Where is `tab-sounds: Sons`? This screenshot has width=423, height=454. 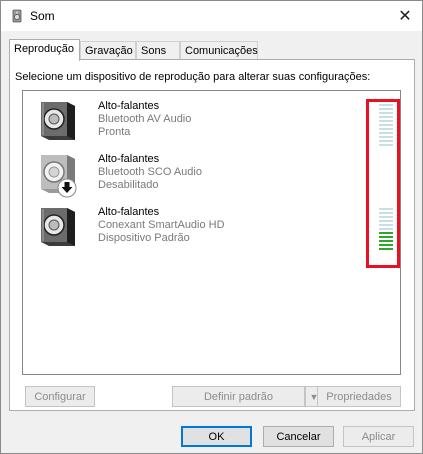
tab-sounds: Sons is located at coordinates (158, 50).